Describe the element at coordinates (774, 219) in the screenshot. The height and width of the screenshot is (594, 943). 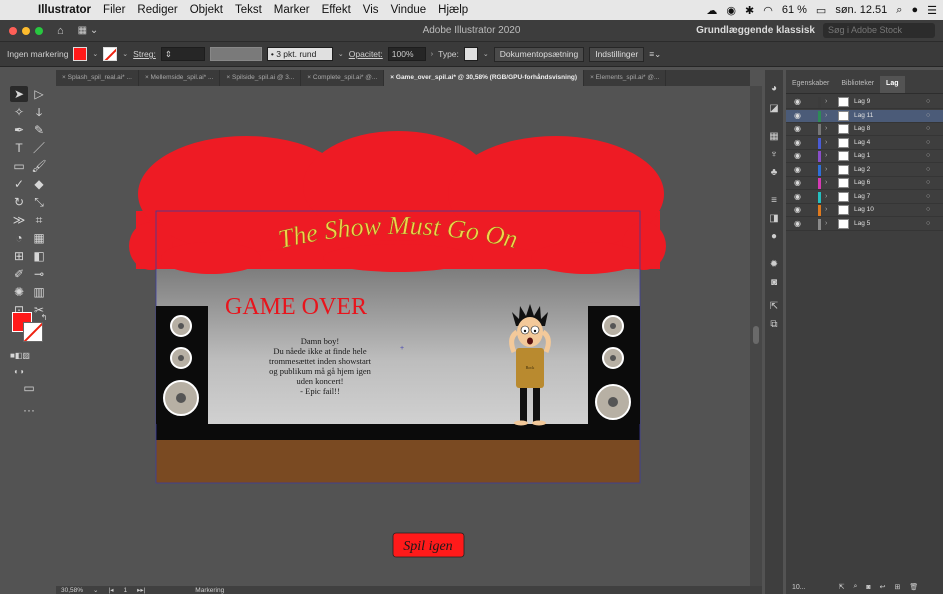
I see `gradient-panel-icon: ◨` at that location.